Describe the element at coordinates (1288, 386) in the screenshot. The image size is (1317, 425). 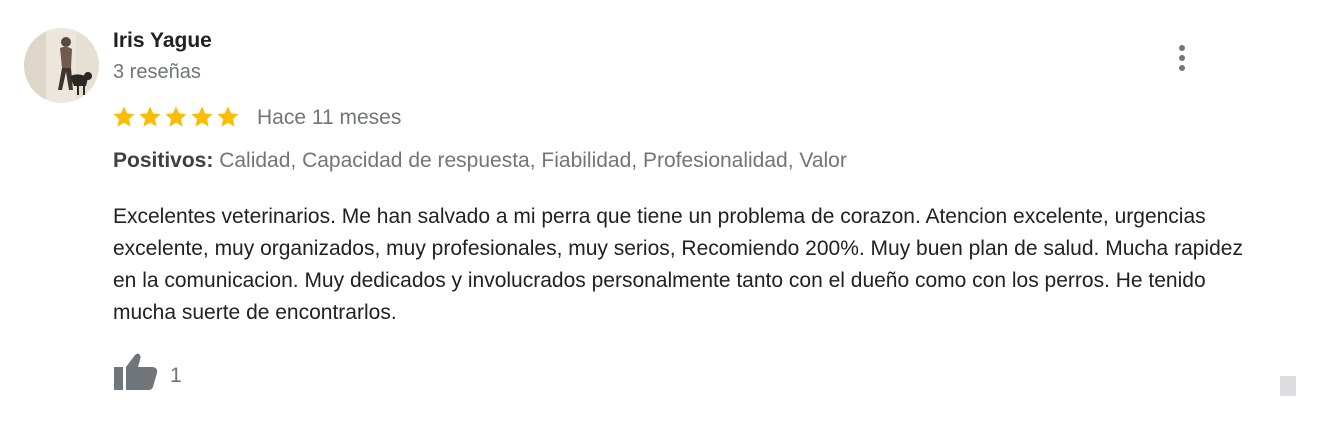
I see `scroll-indicator` at that location.